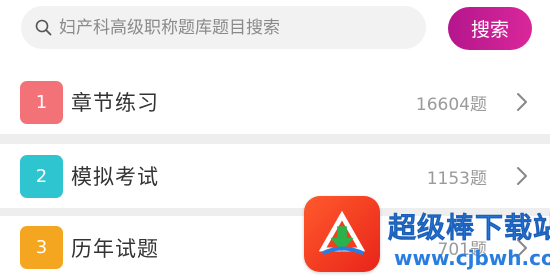  I want to click on search-icon, so click(43, 27).